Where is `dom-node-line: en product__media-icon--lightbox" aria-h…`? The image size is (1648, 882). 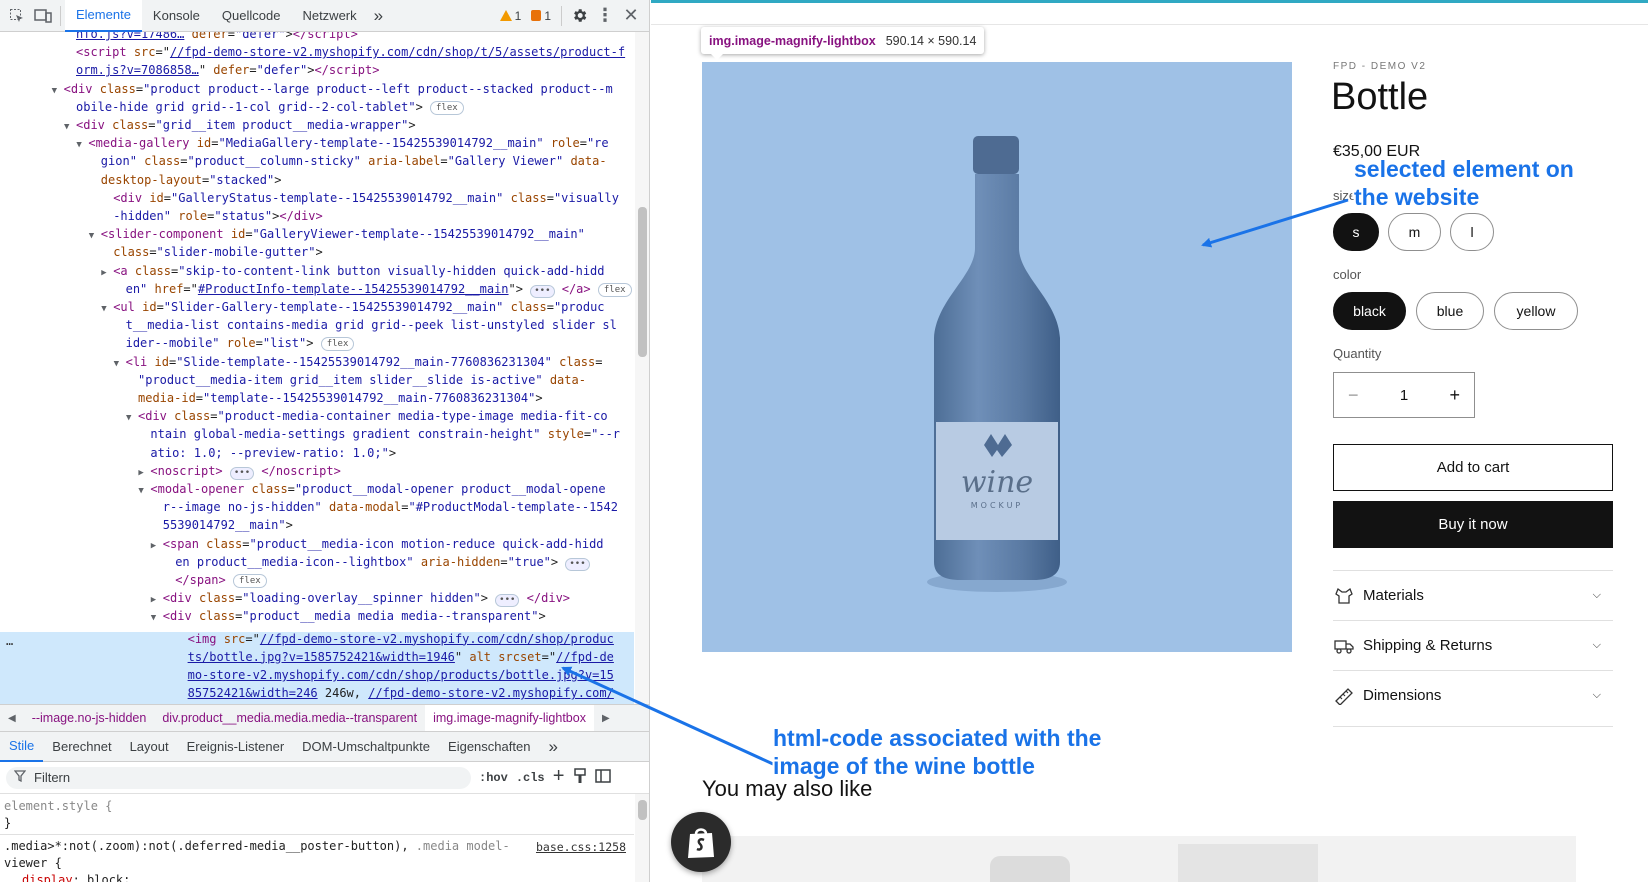
dom-node-line: en product__media-icon--lightbox" aria-h… is located at coordinates (317, 562).